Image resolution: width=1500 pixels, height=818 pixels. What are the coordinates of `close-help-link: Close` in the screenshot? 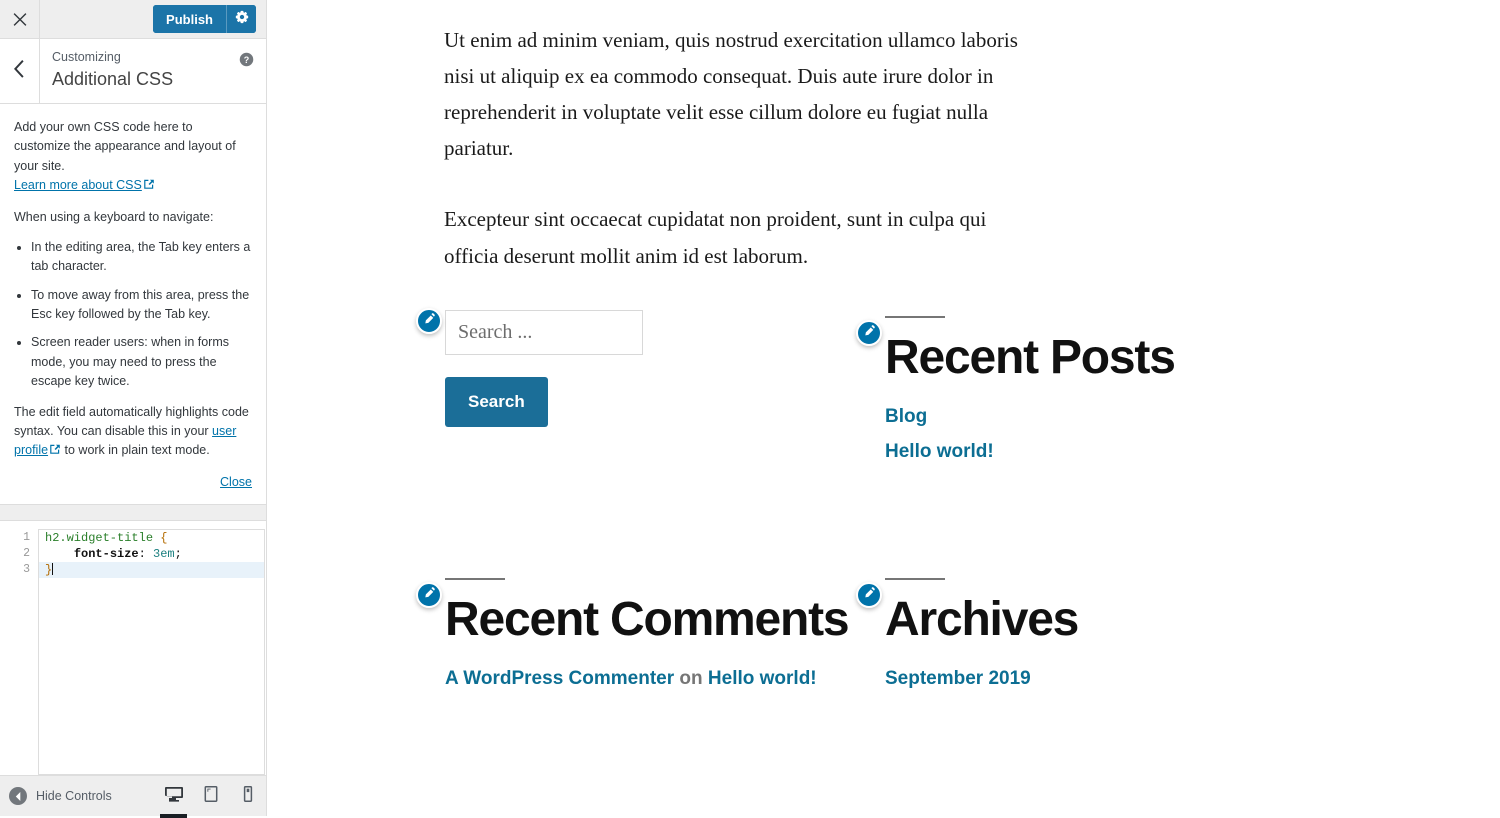 It's located at (236, 482).